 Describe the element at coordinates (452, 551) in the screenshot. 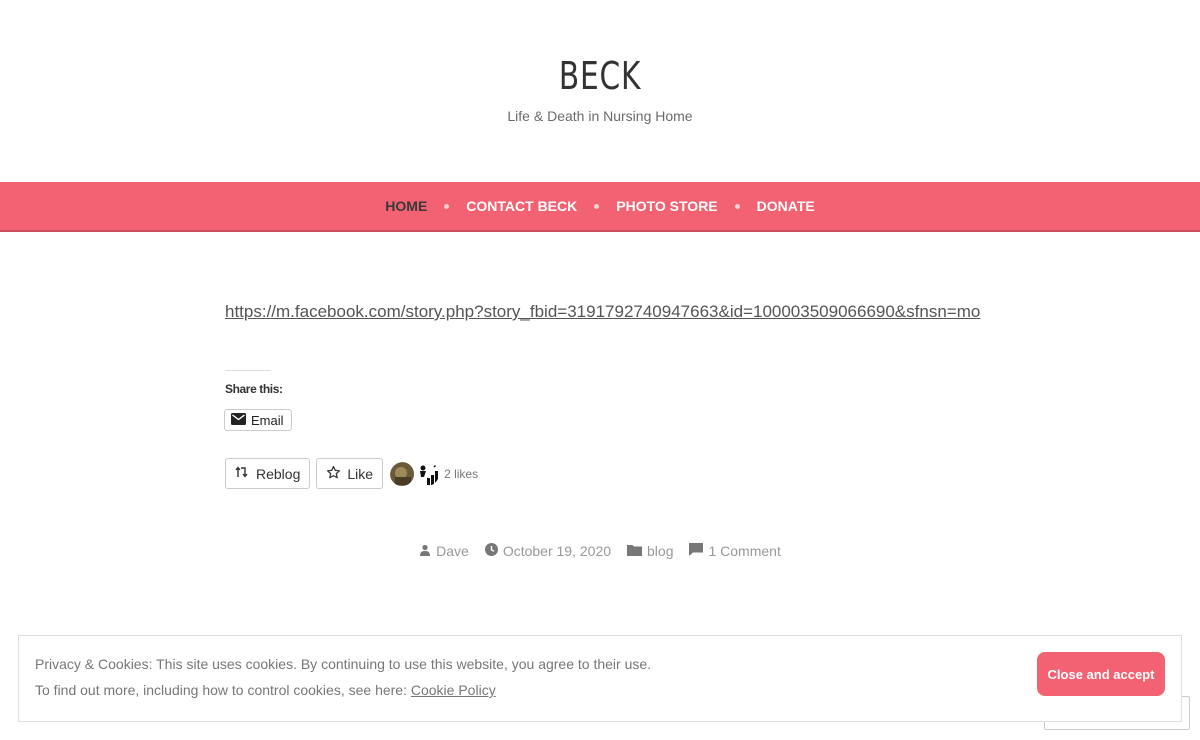

I see `meta-author-label: Dave` at that location.